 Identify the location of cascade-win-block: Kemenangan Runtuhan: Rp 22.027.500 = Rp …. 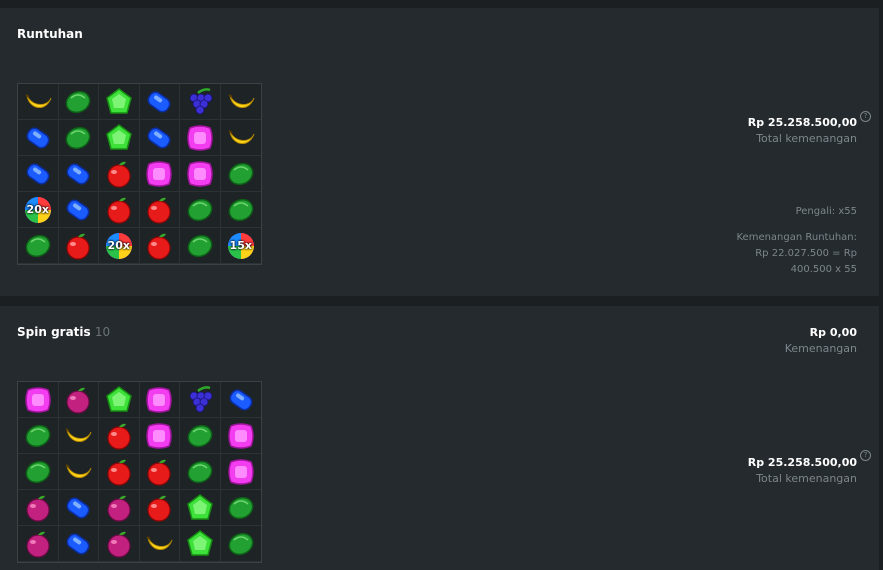
(796, 254).